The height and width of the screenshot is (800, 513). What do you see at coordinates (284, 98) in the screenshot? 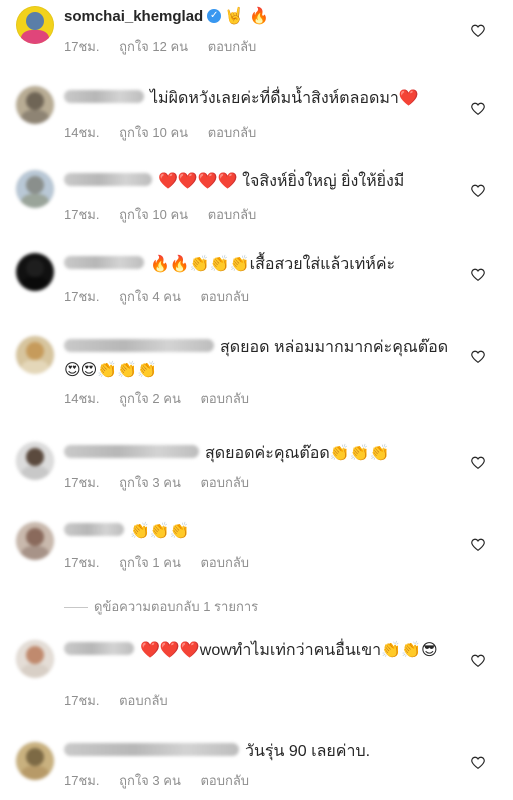
I see `comment-text: ไม่ผิดหวังเลยค่ะที่ดื่มน้ำสิงห์ตลอดมา❤️` at bounding box center [284, 98].